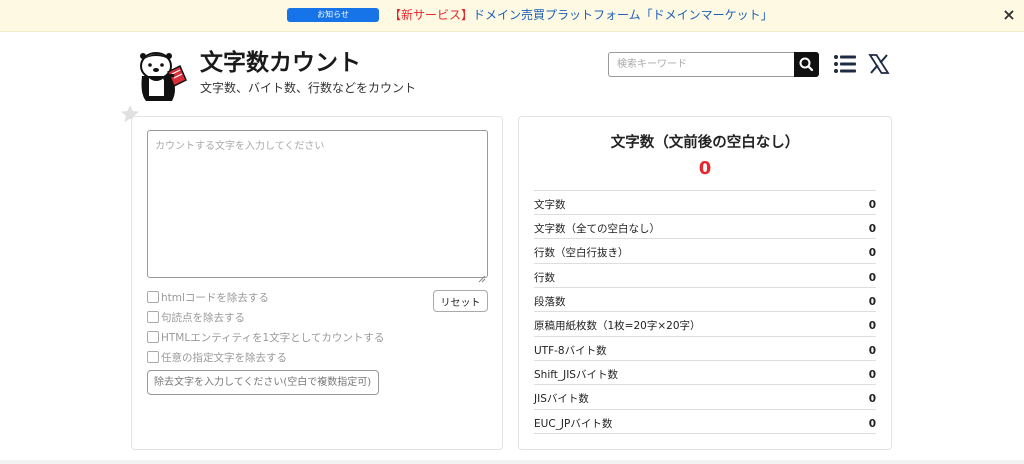  Describe the element at coordinates (581, 253) in the screenshot. I see `stat-label: 行数（空白行抜き）` at that location.